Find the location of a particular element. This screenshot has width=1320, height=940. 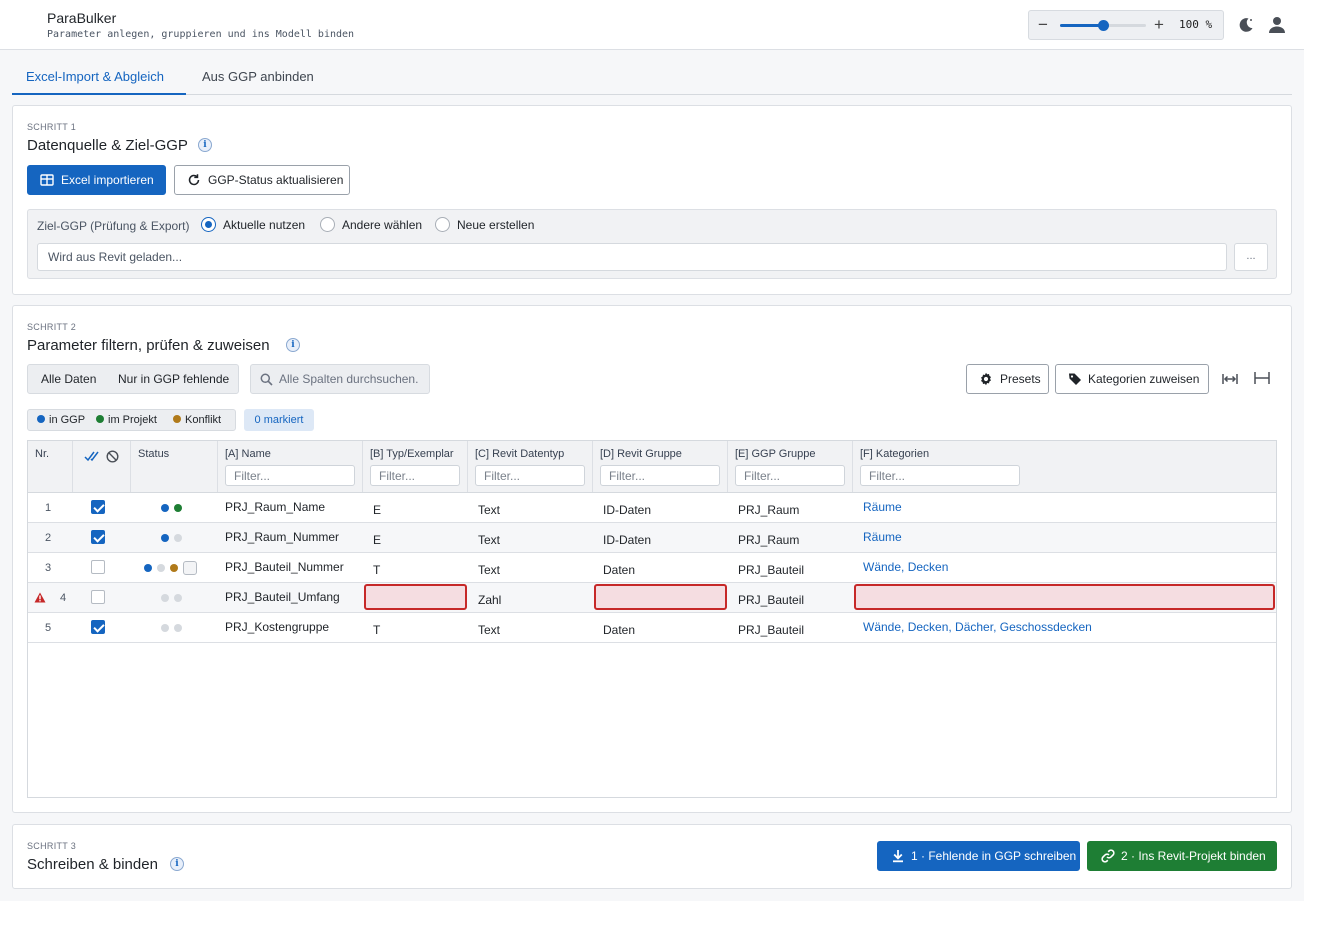

filter-type-input is located at coordinates (415, 475).